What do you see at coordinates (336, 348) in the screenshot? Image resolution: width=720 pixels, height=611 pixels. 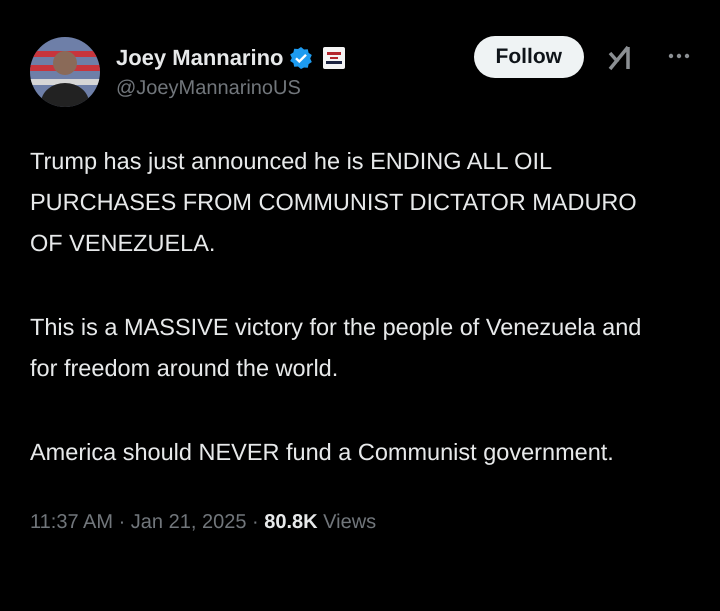 I see `tweet-paragraph: This is a MASSIVE victory for the people of Venezuela and for freedom around the world.` at bounding box center [336, 348].